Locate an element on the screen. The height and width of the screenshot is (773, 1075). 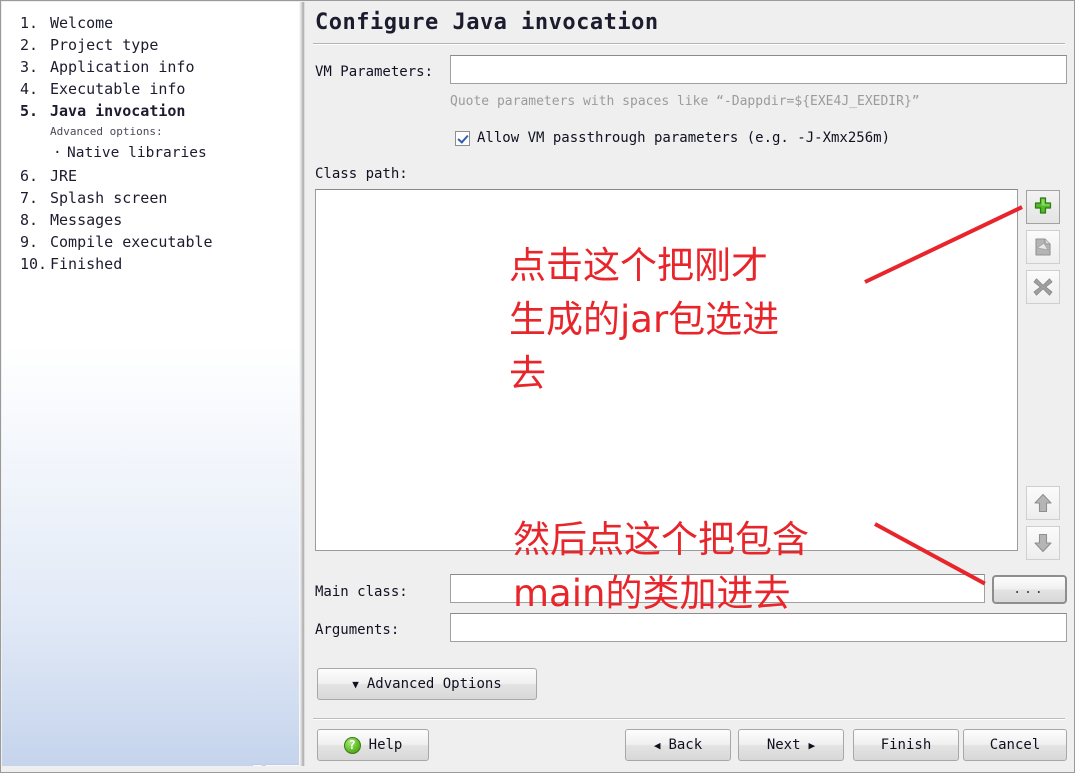
step-number: 6. is located at coordinates (29, 176).